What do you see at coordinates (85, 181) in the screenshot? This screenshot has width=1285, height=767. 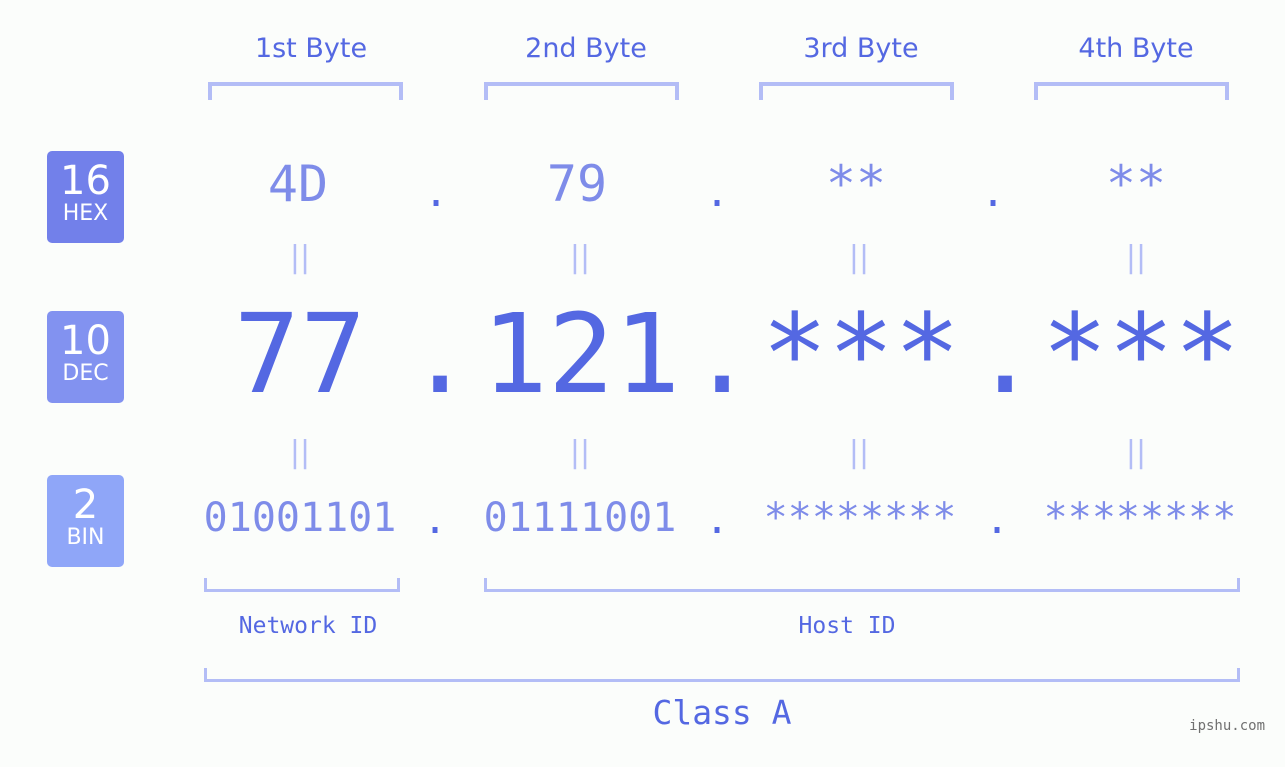 I see `hex-base-number: 16` at bounding box center [85, 181].